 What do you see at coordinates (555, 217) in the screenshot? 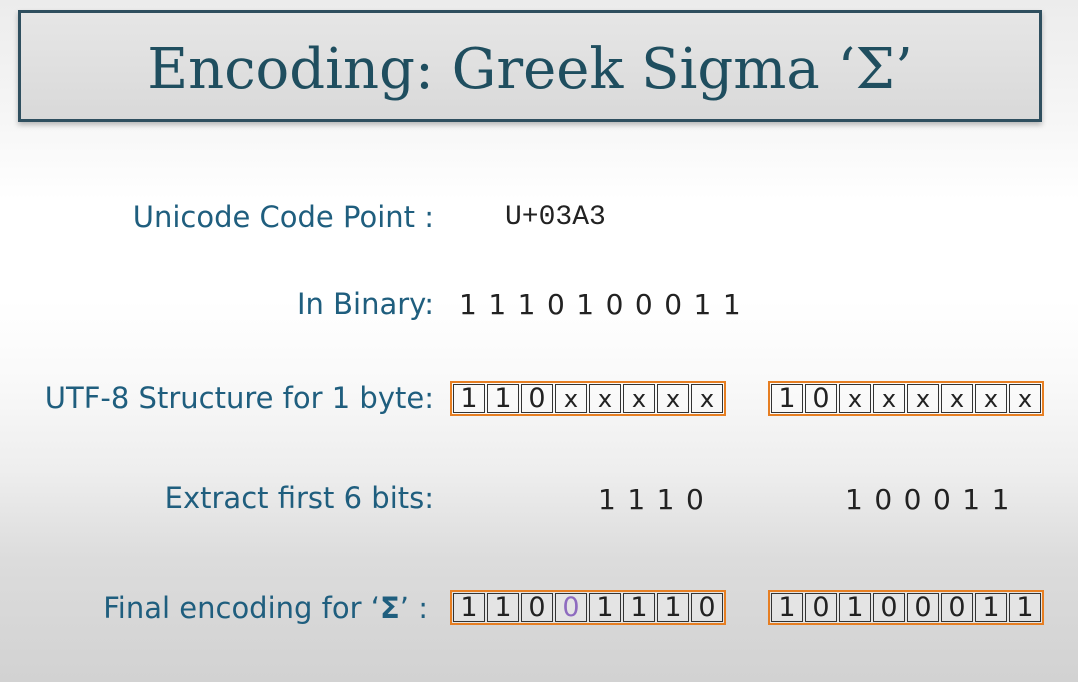
I see `code-point-value: U+03A3` at bounding box center [555, 217].